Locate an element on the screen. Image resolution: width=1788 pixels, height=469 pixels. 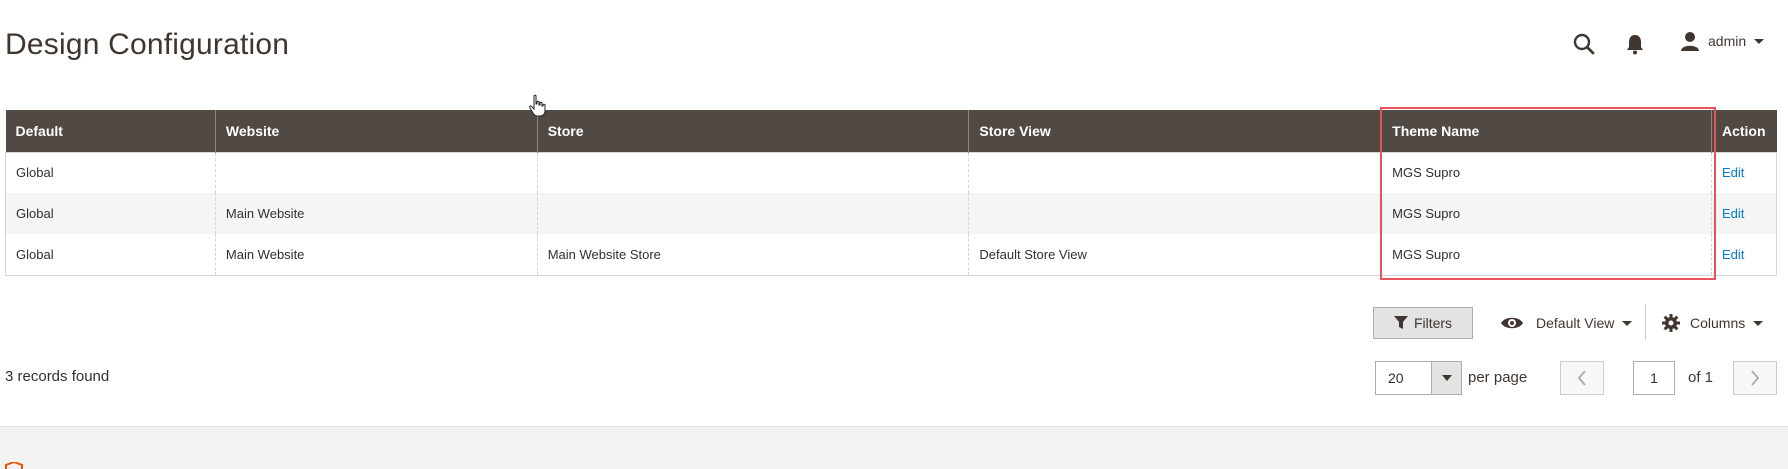
filters-label: Filters is located at coordinates (1433, 323).